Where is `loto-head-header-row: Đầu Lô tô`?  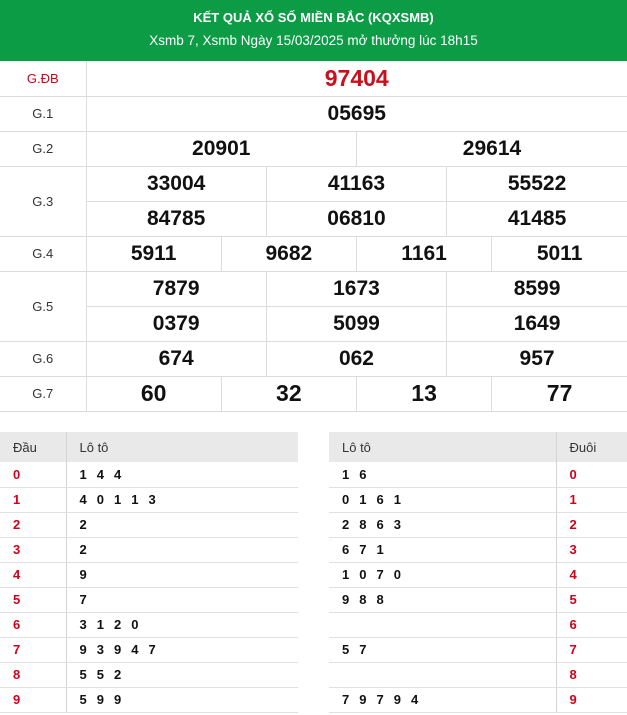
loto-head-header-row: Đầu Lô tô is located at coordinates (149, 447).